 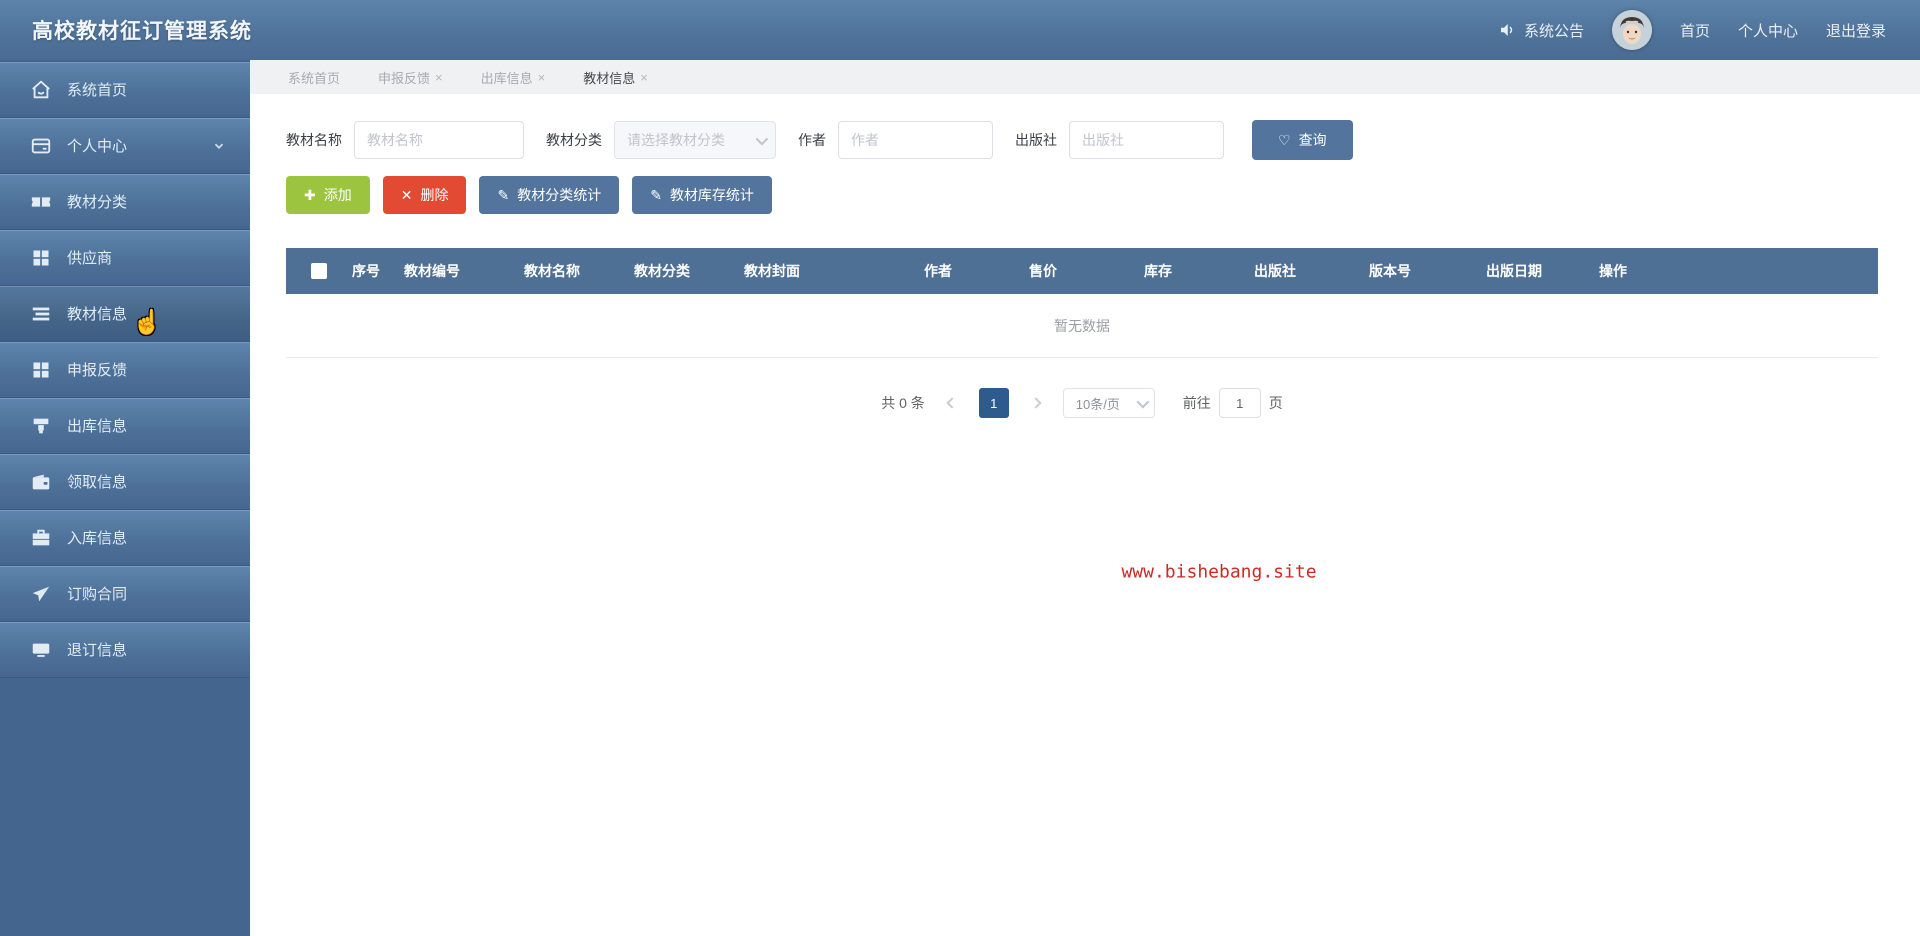 I want to click on column-header: 库存, so click(x=1158, y=271).